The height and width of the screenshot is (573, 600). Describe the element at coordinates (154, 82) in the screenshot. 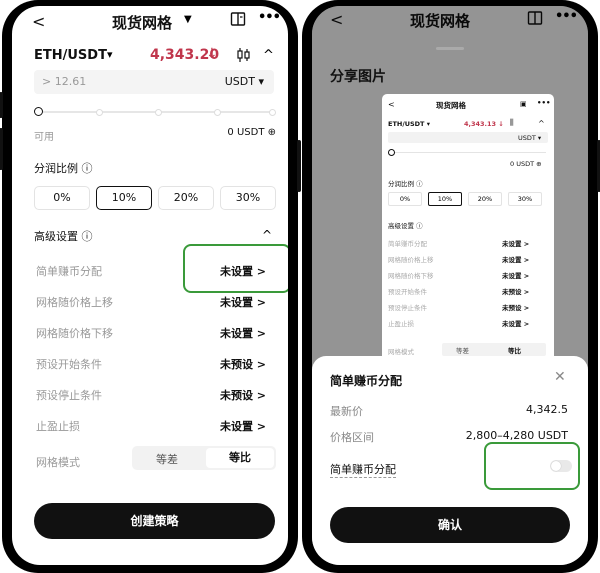

I see `amount-input: > 12.61 USDT ▾` at that location.